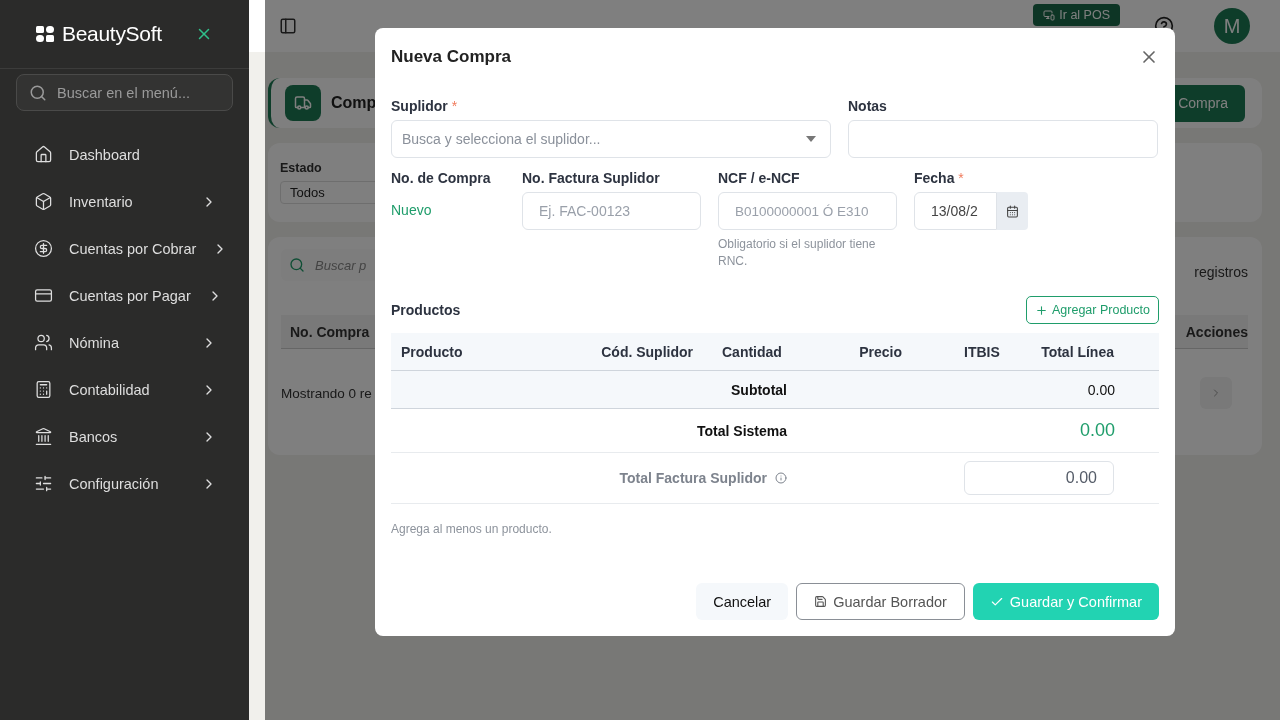 Image resolution: width=1280 pixels, height=720 pixels. I want to click on pos-button: Ir al POS, so click(1076, 15).